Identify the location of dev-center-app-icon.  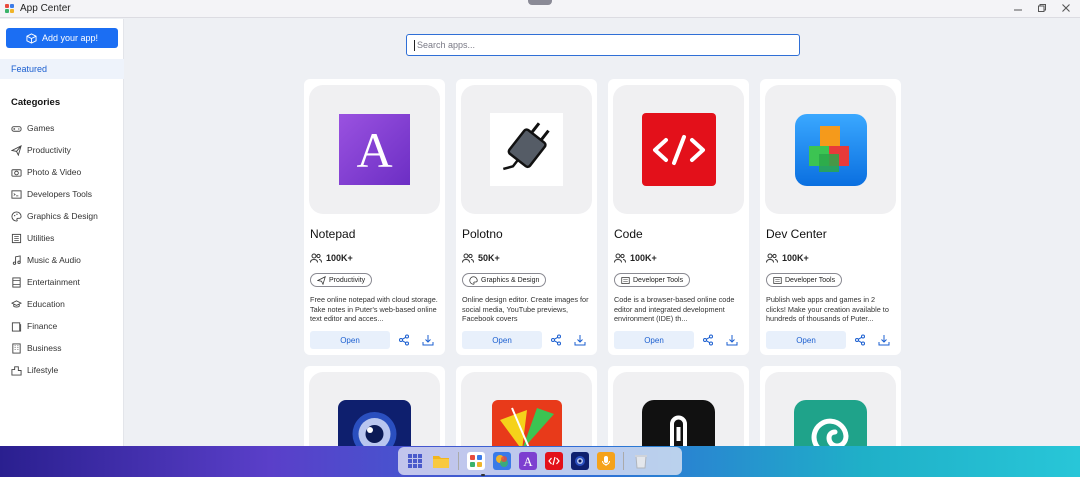
(830, 149).